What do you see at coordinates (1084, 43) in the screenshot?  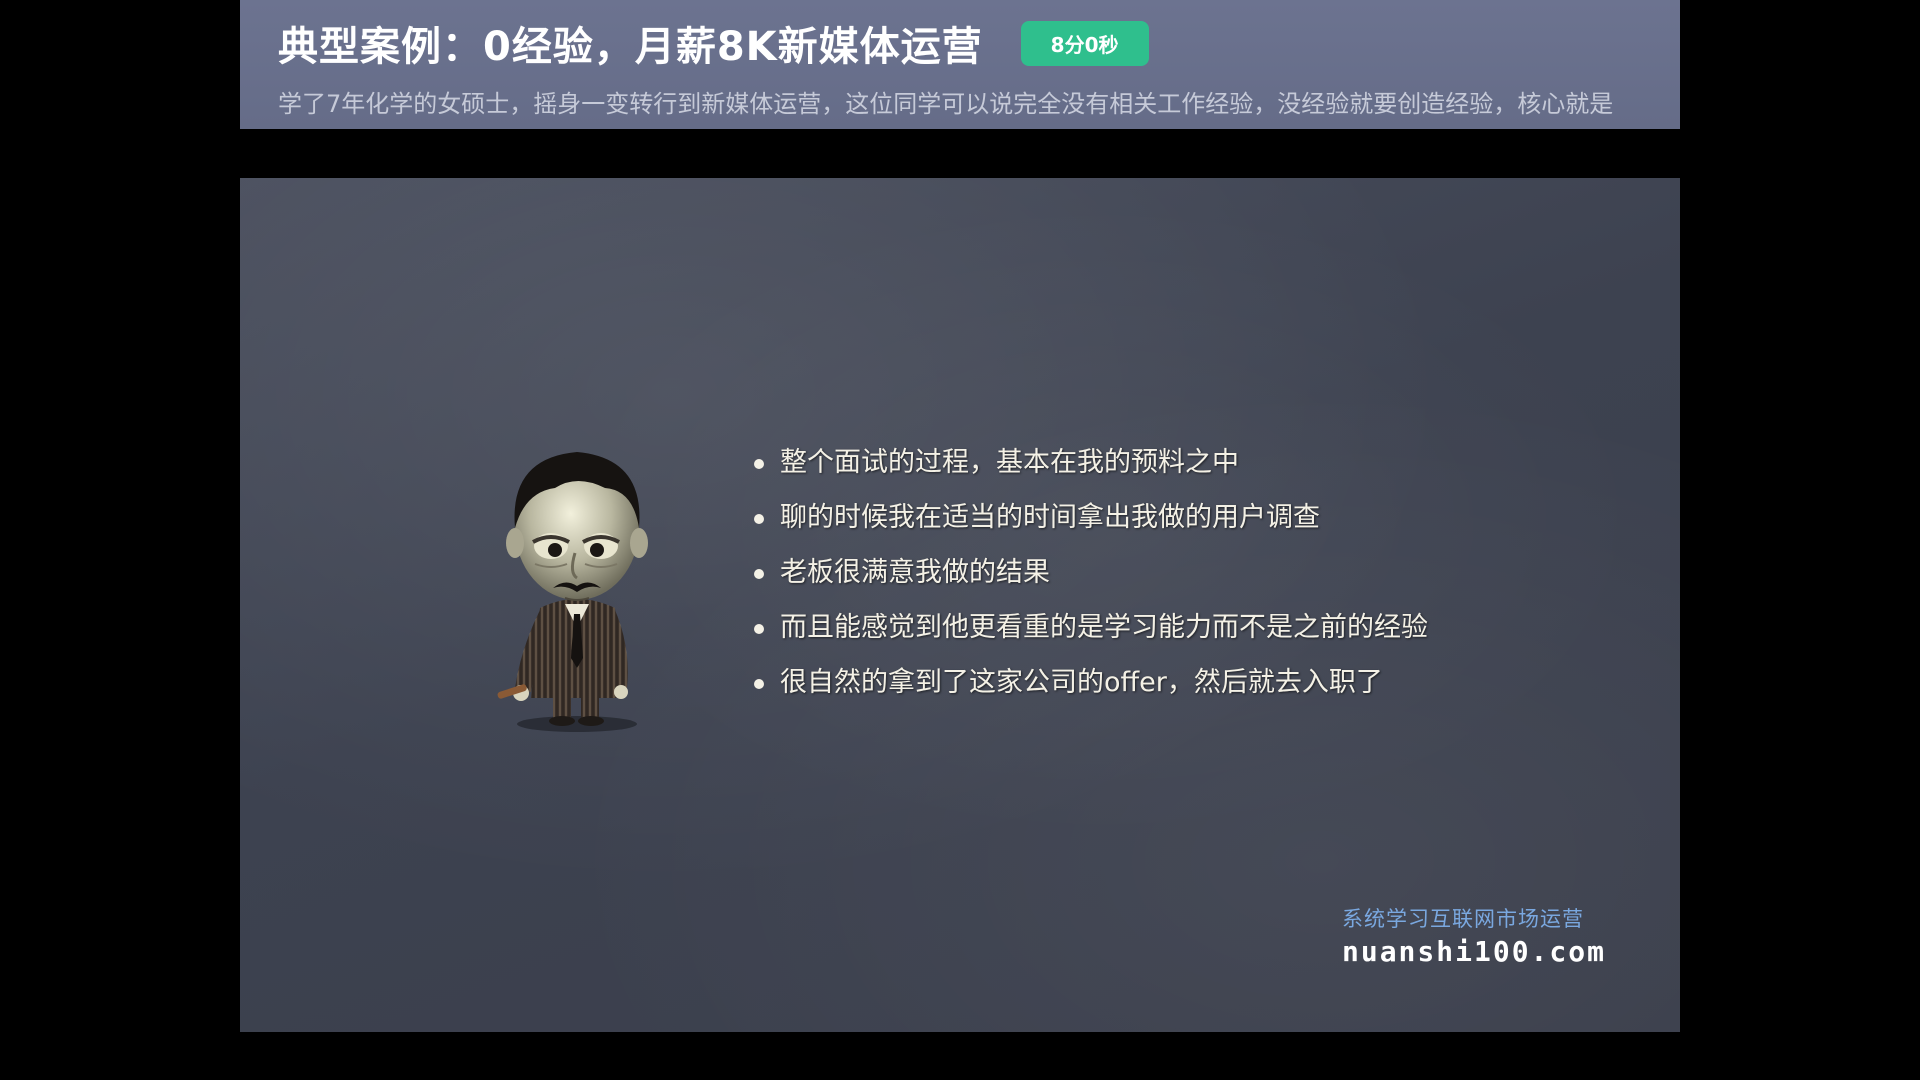 I see `duration-badge: 8分0秒` at bounding box center [1084, 43].